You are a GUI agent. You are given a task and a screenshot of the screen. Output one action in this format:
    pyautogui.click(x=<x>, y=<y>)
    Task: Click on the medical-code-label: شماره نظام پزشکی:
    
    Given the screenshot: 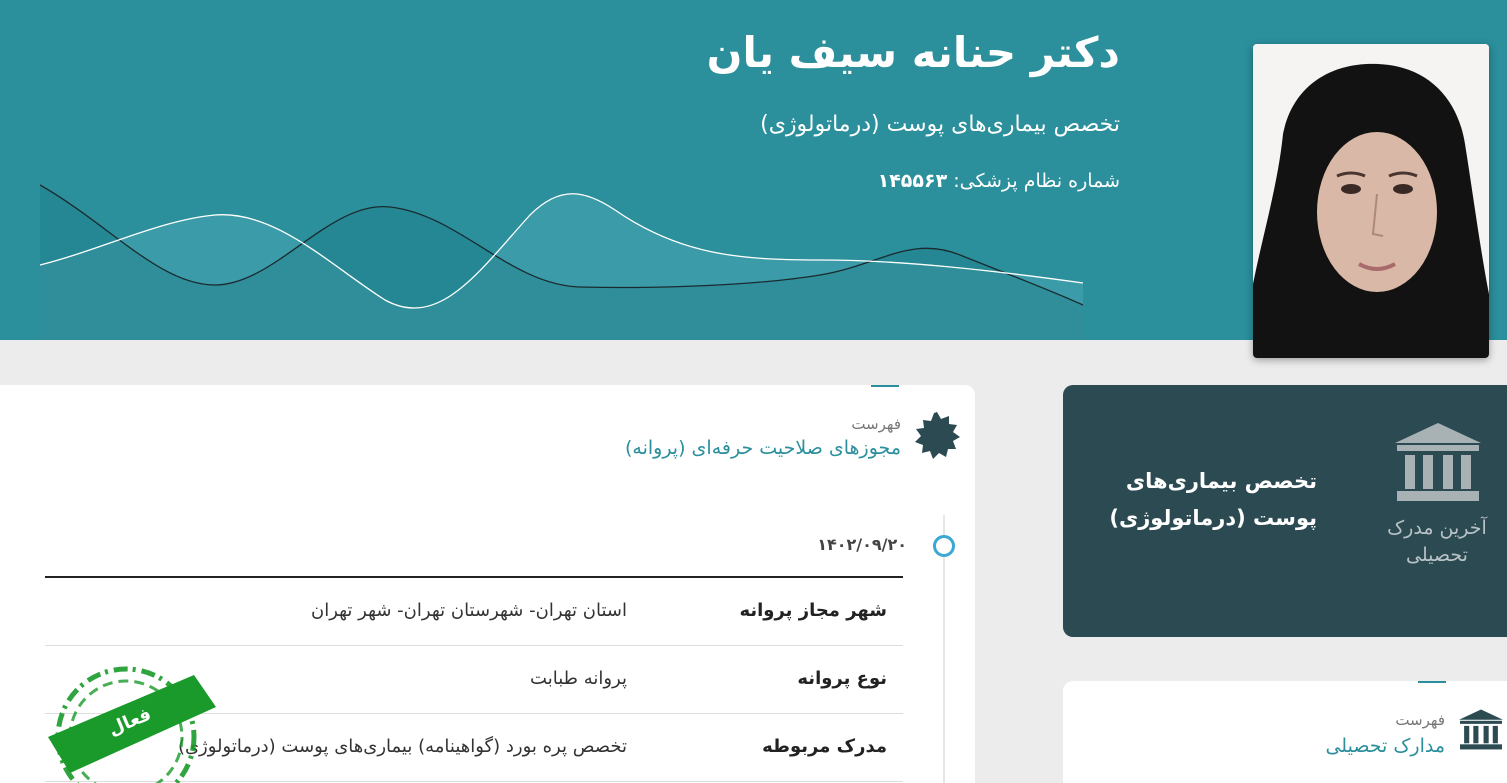 What is the action you would take?
    pyautogui.click(x=1036, y=181)
    